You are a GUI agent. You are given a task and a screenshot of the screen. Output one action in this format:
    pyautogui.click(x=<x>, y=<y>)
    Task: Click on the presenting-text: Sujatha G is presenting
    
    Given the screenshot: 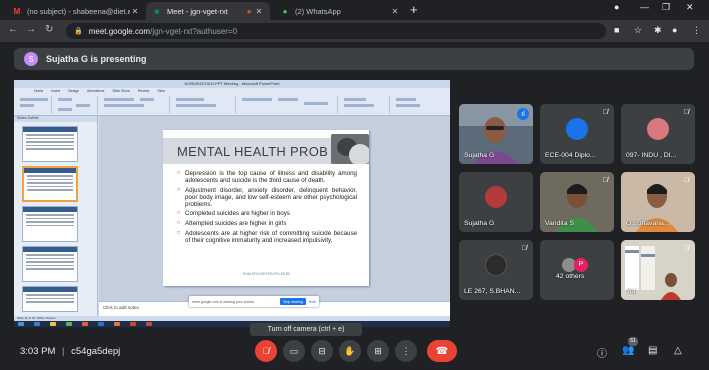 What is the action you would take?
    pyautogui.click(x=96, y=59)
    